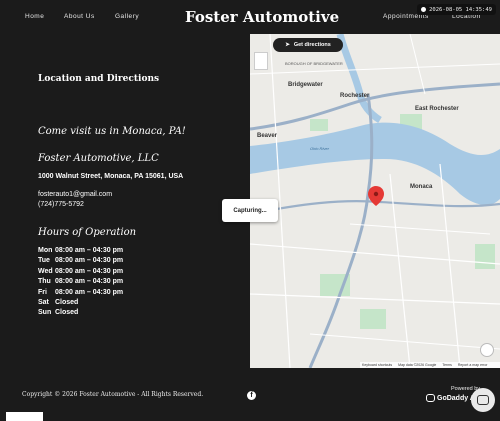 The width and height of the screenshot is (500, 421). Describe the element at coordinates (34, 16) in the screenshot. I see `nav-home: Home` at that location.